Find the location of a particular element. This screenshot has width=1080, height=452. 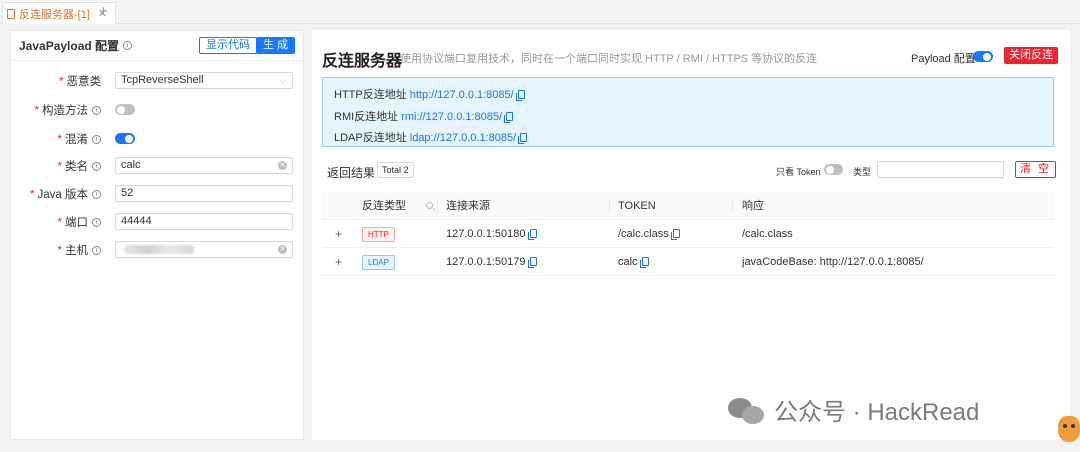

port-input: 44444 is located at coordinates (204, 221).